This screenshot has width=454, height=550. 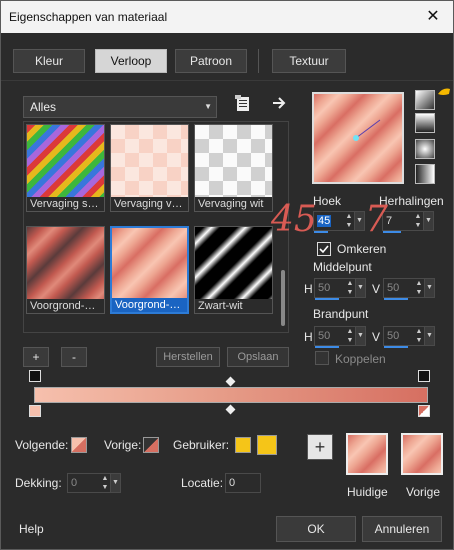 I want to click on tab-divider, so click(x=258, y=61).